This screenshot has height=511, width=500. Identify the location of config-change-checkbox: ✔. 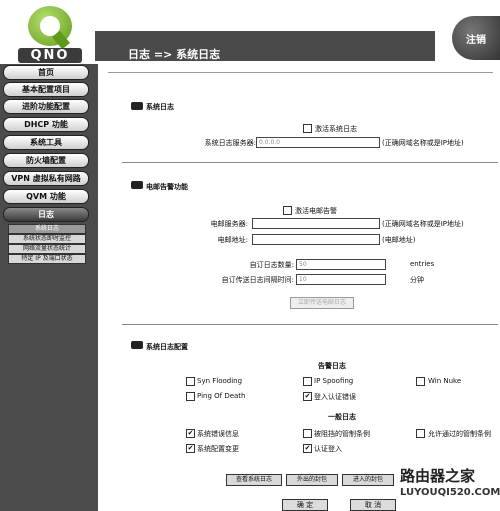
(190, 448).